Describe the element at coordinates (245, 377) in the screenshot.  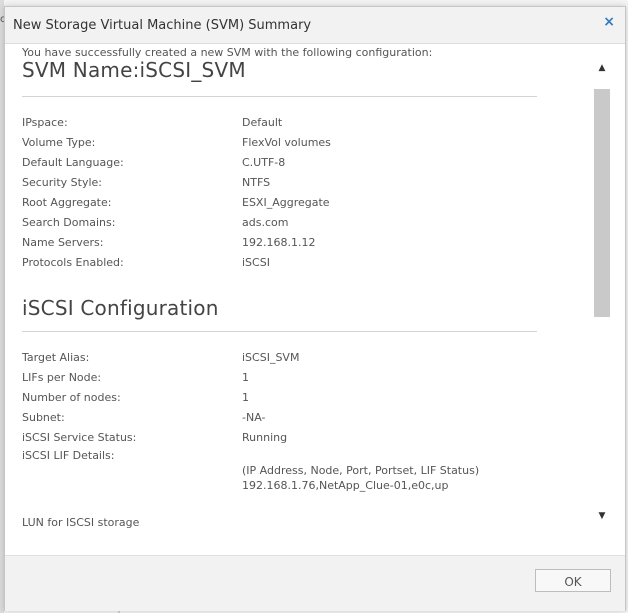
I see `lifs-per-node-value: 1` at that location.